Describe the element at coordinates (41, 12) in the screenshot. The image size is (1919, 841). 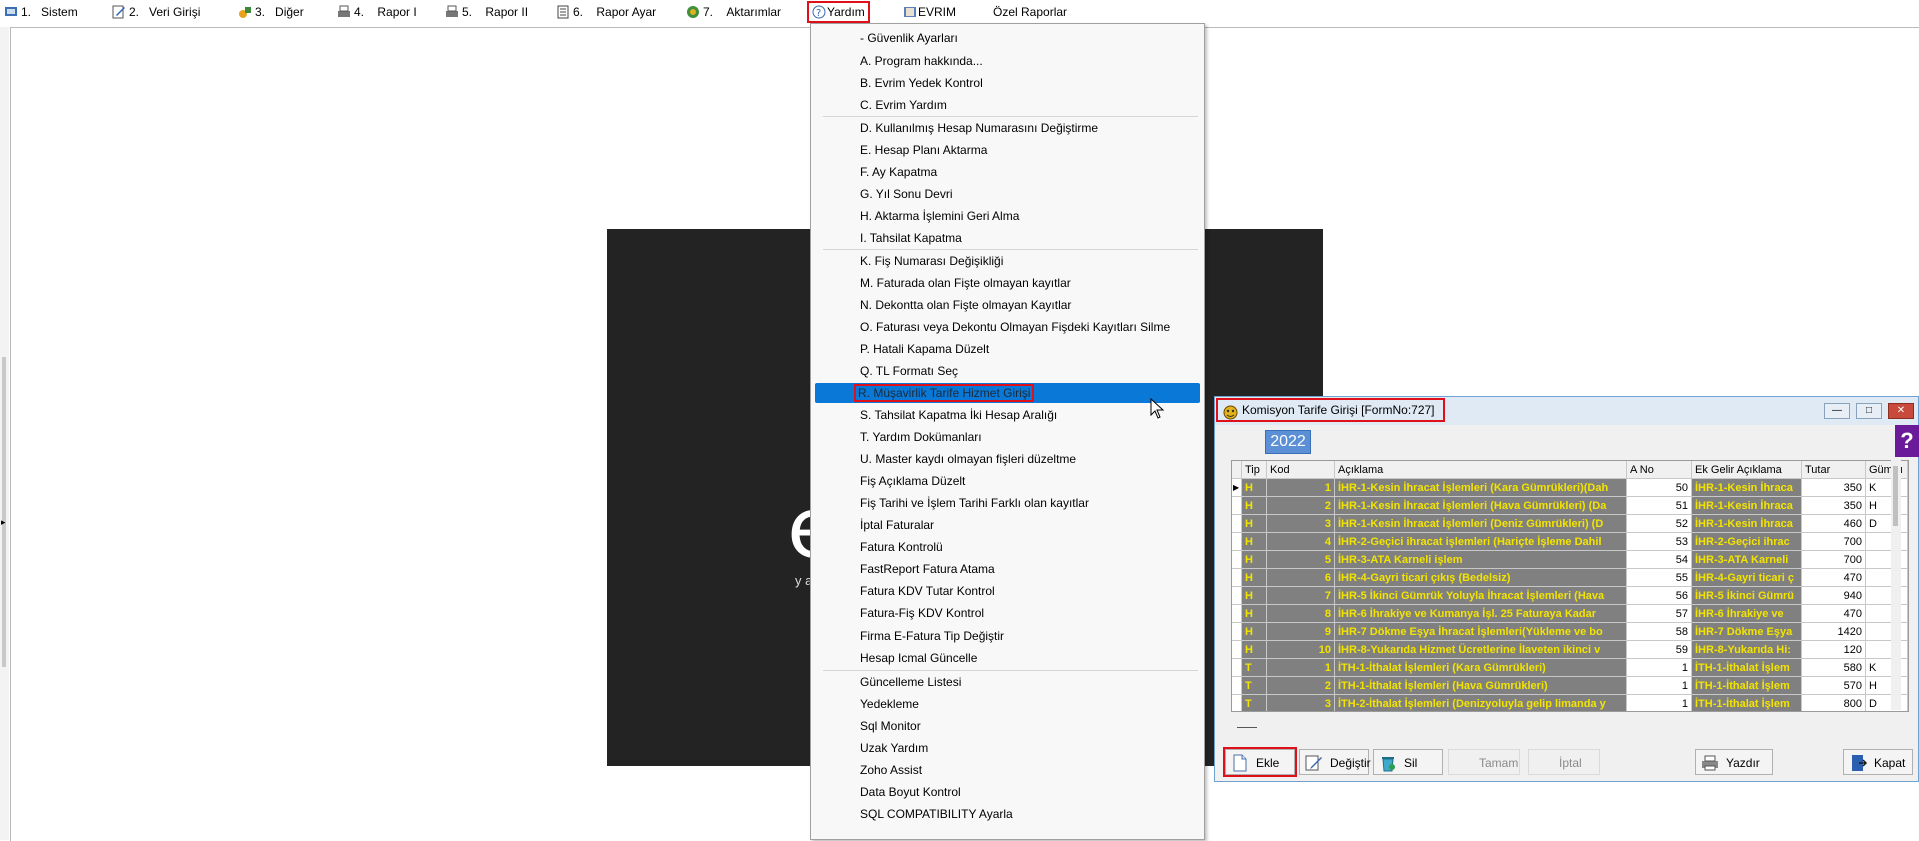
I see `menu-sistem: 1. Sistem` at that location.